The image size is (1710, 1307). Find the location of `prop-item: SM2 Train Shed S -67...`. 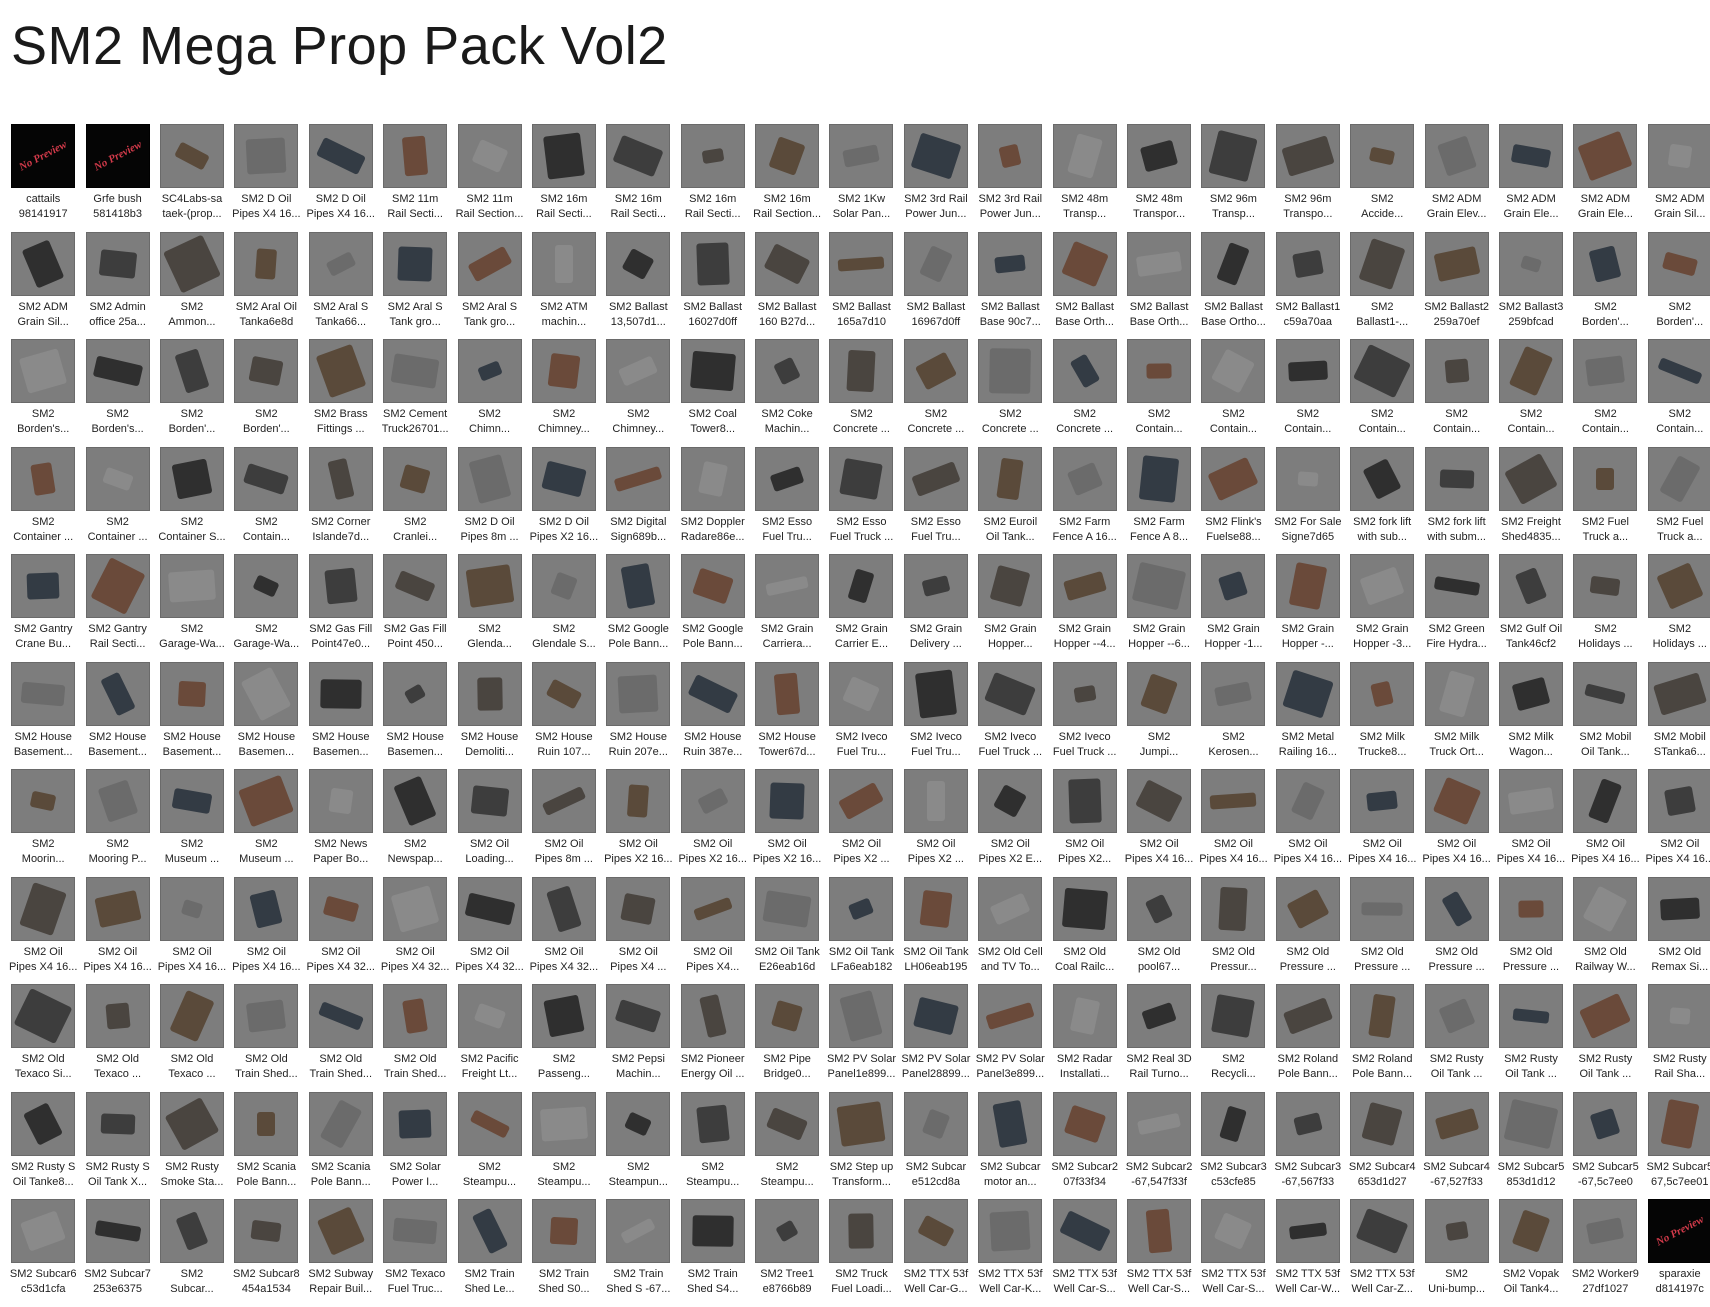

prop-item: SM2 Train Shed S -67... is located at coordinates (638, 1253).